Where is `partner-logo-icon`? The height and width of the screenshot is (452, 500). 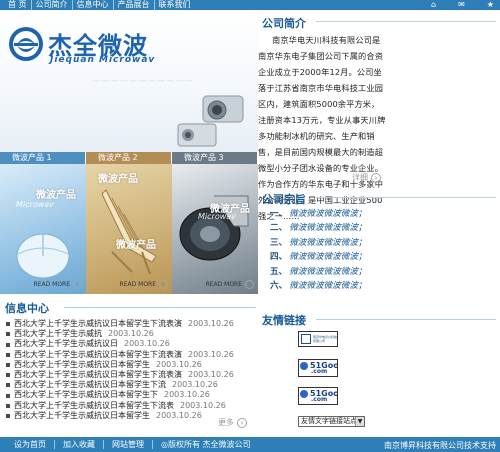 partner-logo-icon is located at coordinates (306, 339).